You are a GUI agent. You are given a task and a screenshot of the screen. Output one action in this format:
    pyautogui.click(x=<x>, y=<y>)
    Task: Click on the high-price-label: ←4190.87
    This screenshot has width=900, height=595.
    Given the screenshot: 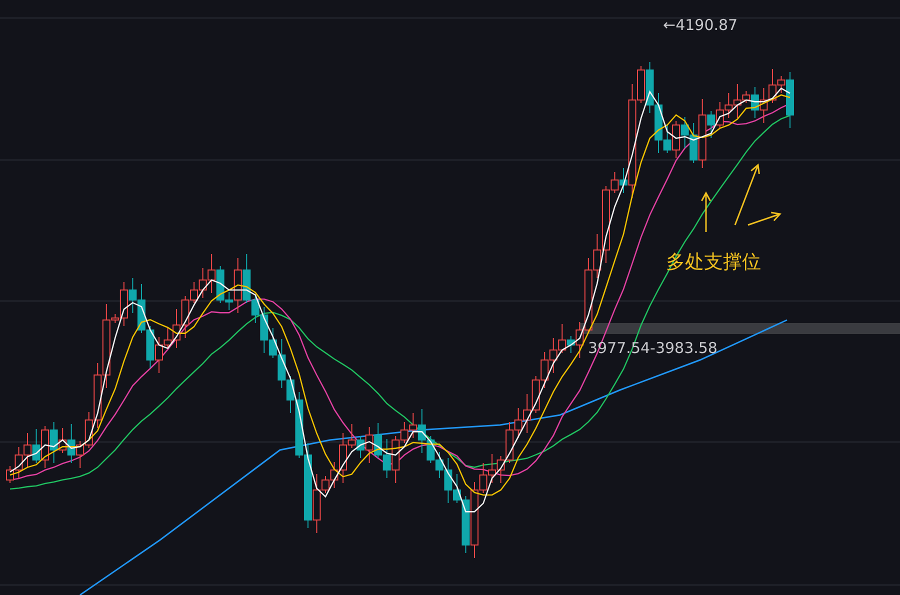 What is the action you would take?
    pyautogui.click(x=700, y=25)
    